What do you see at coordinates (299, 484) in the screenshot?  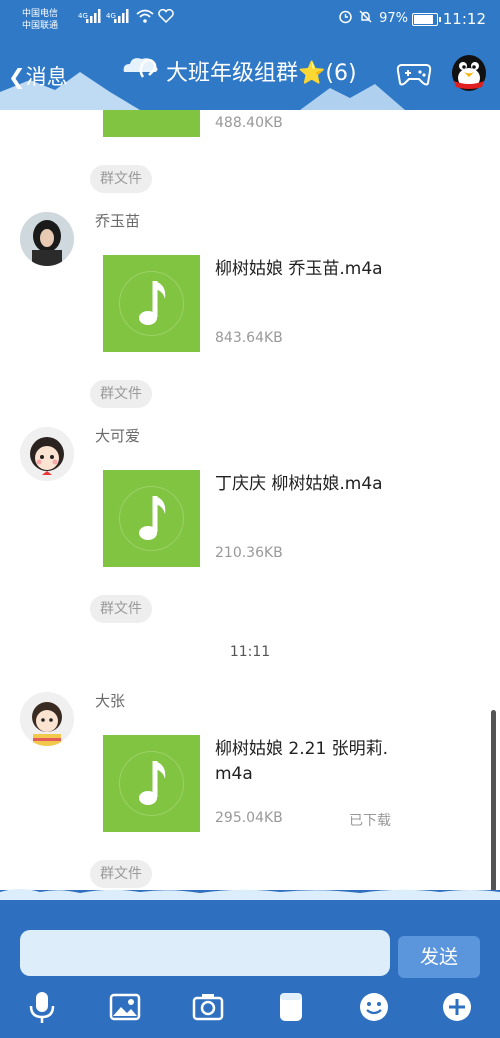 I see `file-name: 丁庆庆 柳树姑娘.m4a` at bounding box center [299, 484].